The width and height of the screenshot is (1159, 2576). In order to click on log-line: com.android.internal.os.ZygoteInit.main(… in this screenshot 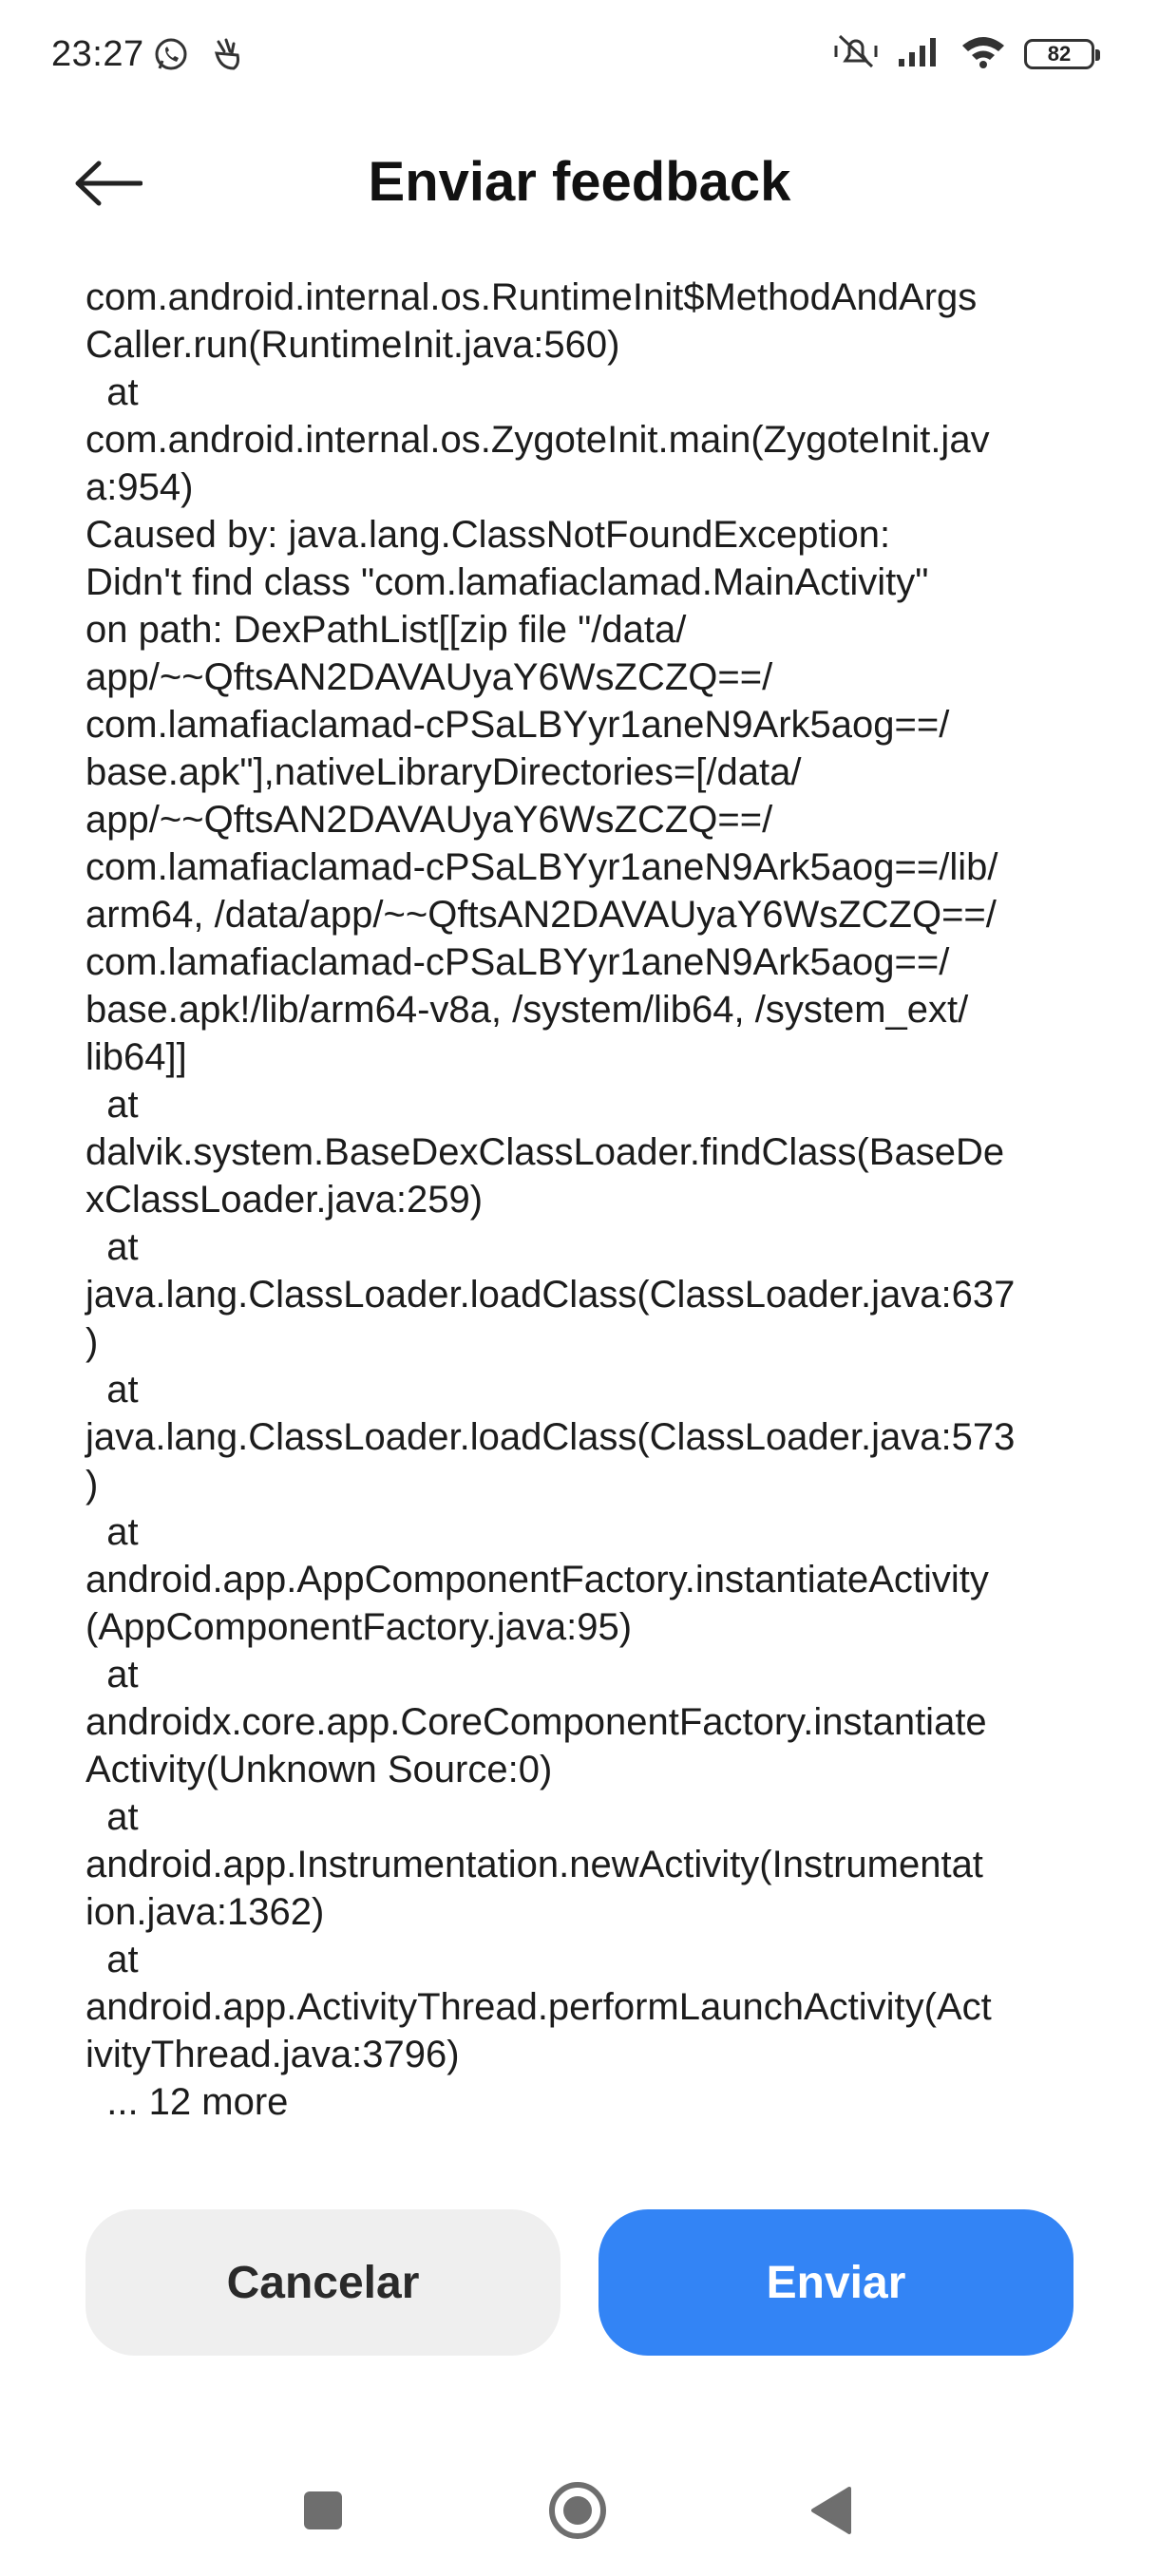, I will do `click(538, 440)`.